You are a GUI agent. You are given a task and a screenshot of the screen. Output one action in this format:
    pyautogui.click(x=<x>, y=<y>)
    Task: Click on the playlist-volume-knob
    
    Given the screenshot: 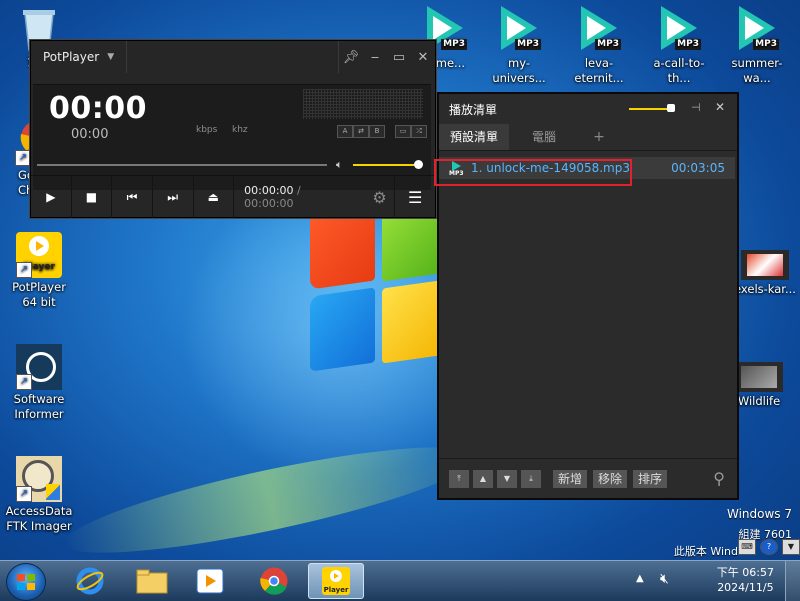 What is the action you would take?
    pyautogui.click(x=671, y=108)
    